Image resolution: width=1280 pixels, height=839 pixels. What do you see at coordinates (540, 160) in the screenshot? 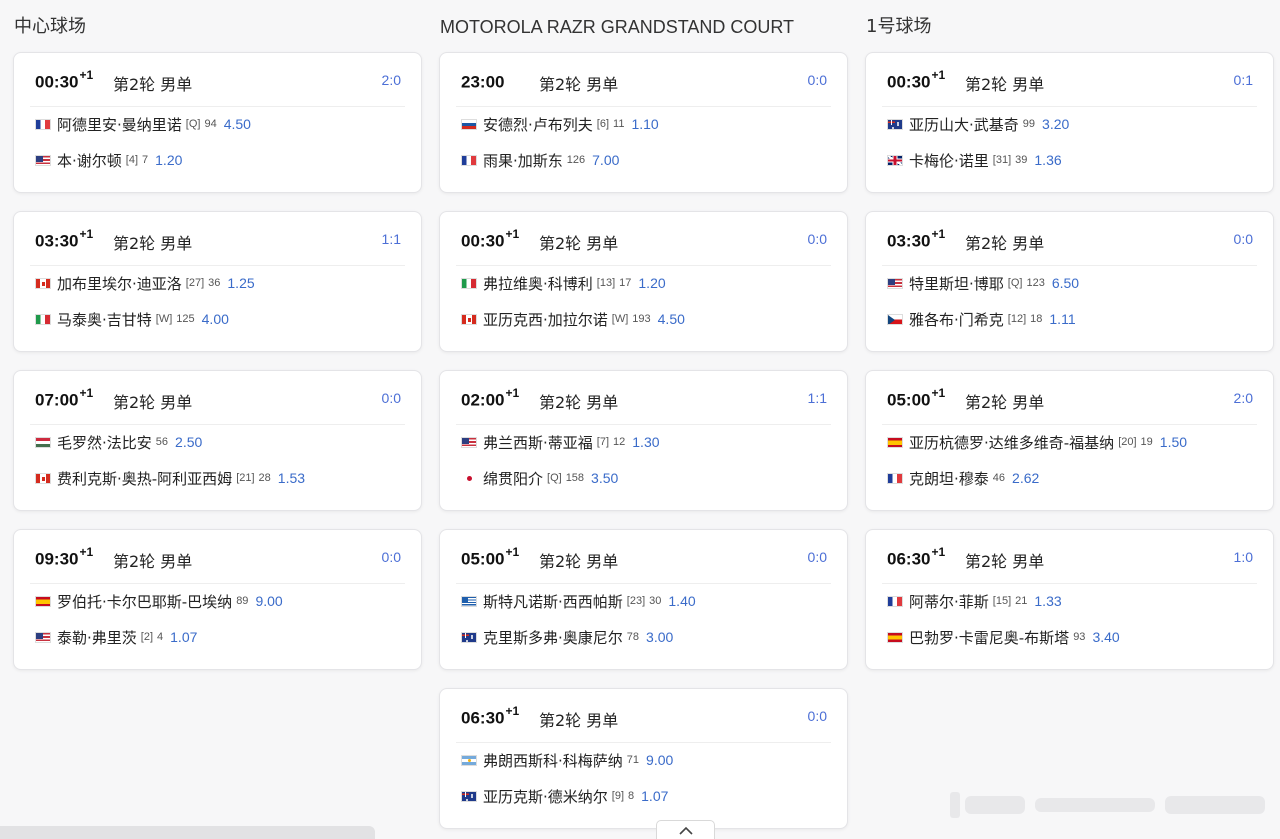
I see `player-row: 雨果·加斯东 126 7.00` at bounding box center [540, 160].